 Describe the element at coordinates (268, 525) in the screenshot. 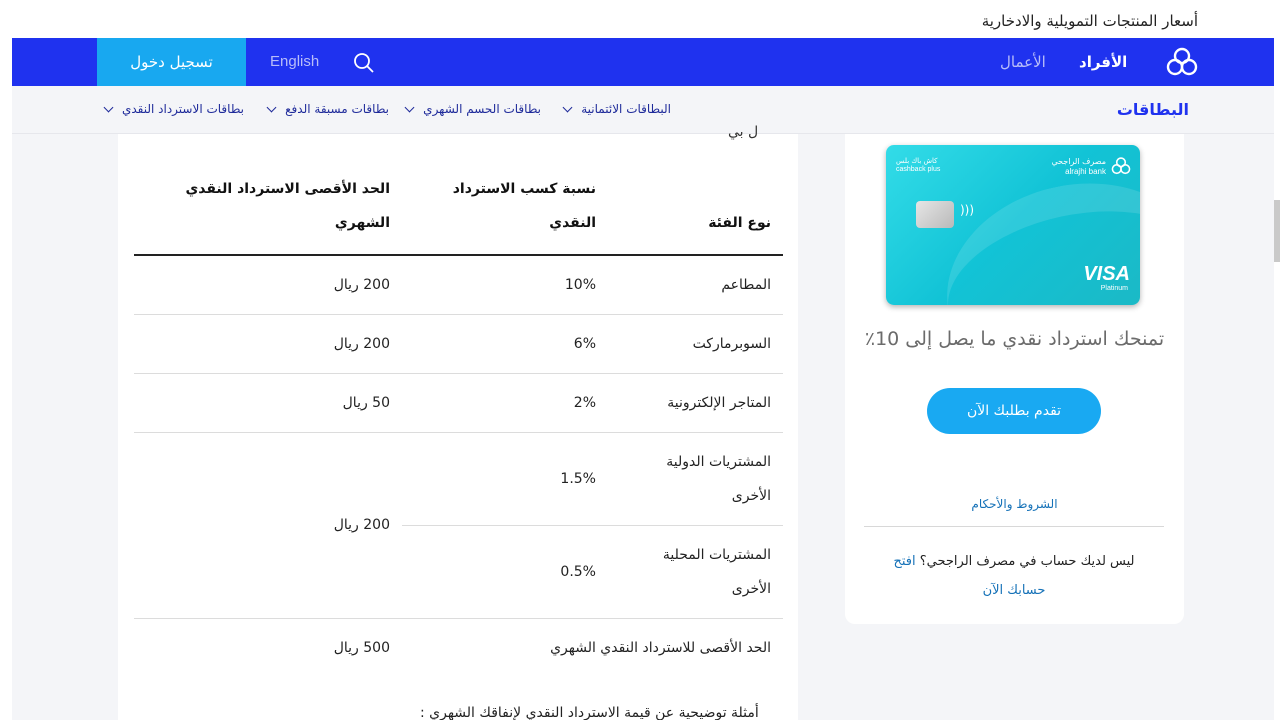

I see `cell-cap-merged: 200 ريال` at that location.